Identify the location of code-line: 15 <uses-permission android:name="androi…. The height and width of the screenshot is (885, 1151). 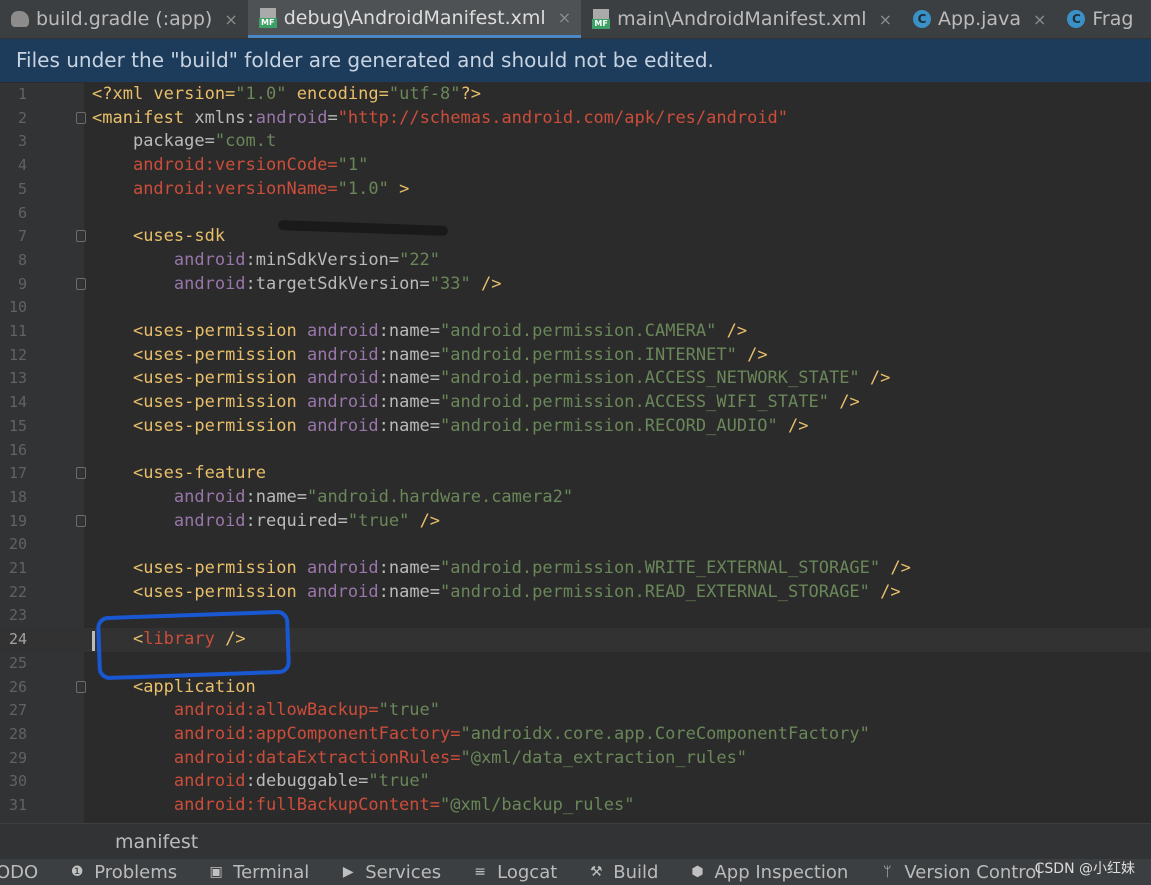
(575, 427).